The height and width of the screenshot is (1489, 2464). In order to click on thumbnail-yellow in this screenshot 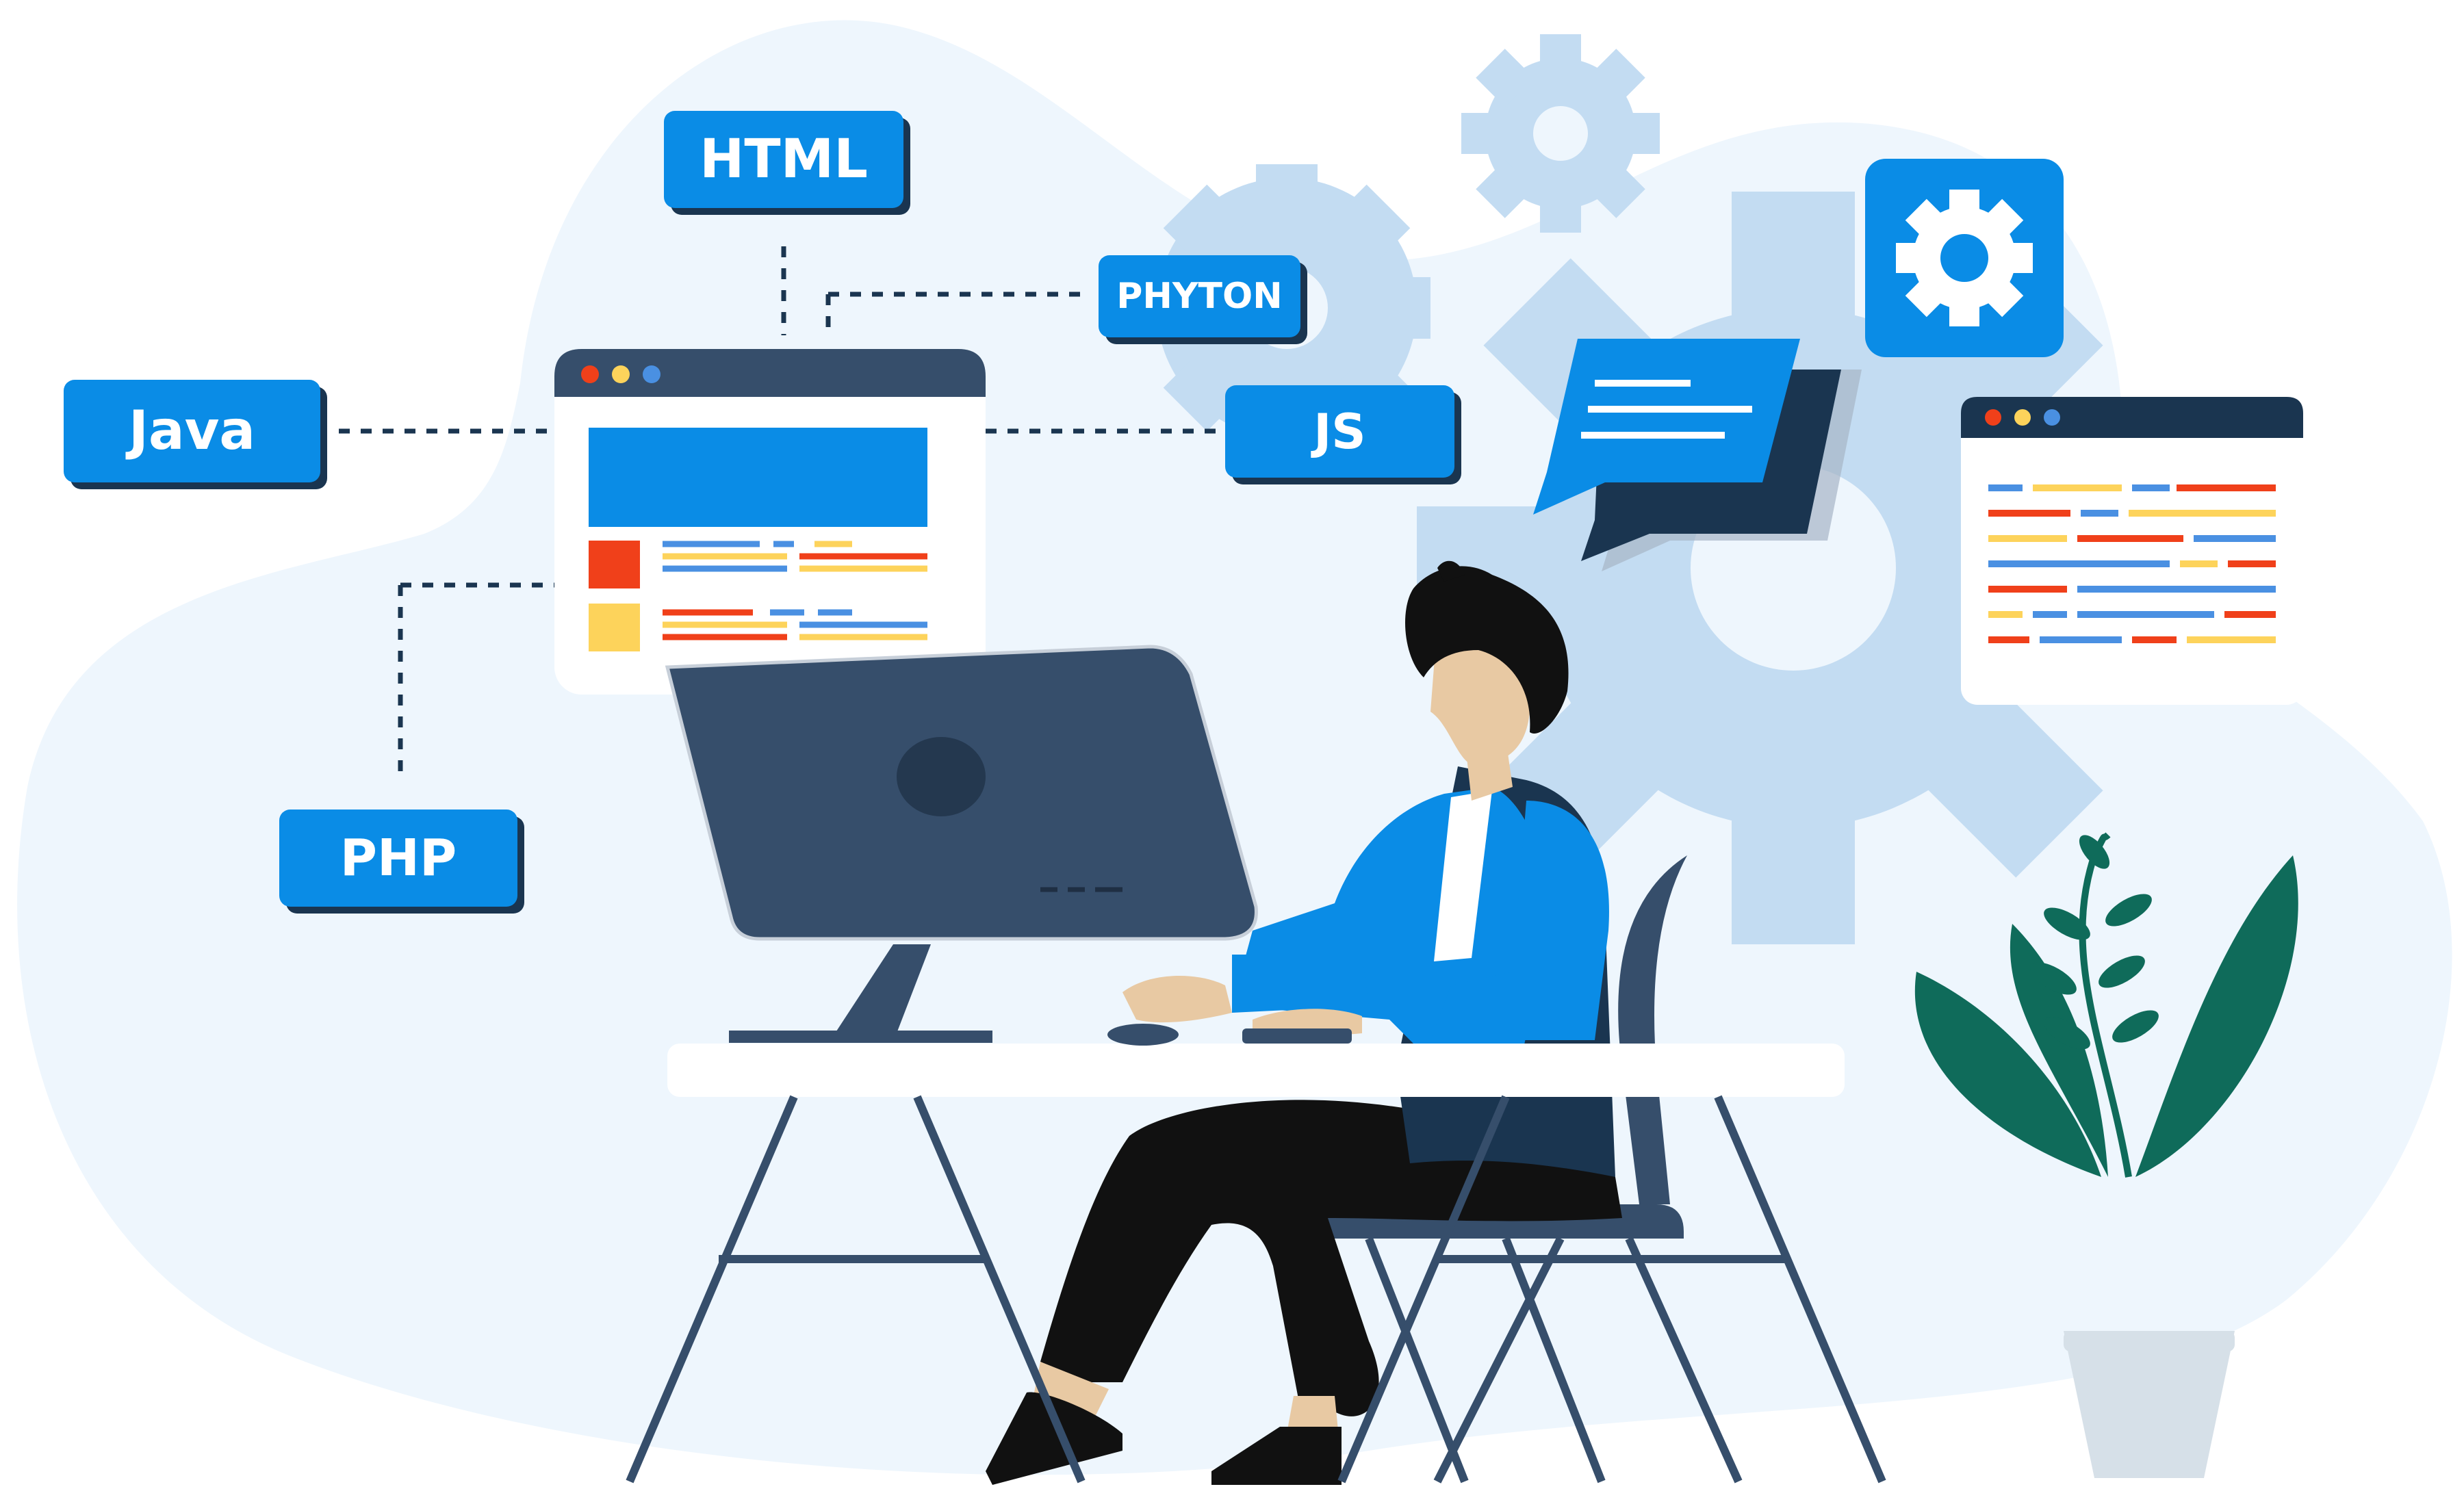, I will do `click(614, 627)`.